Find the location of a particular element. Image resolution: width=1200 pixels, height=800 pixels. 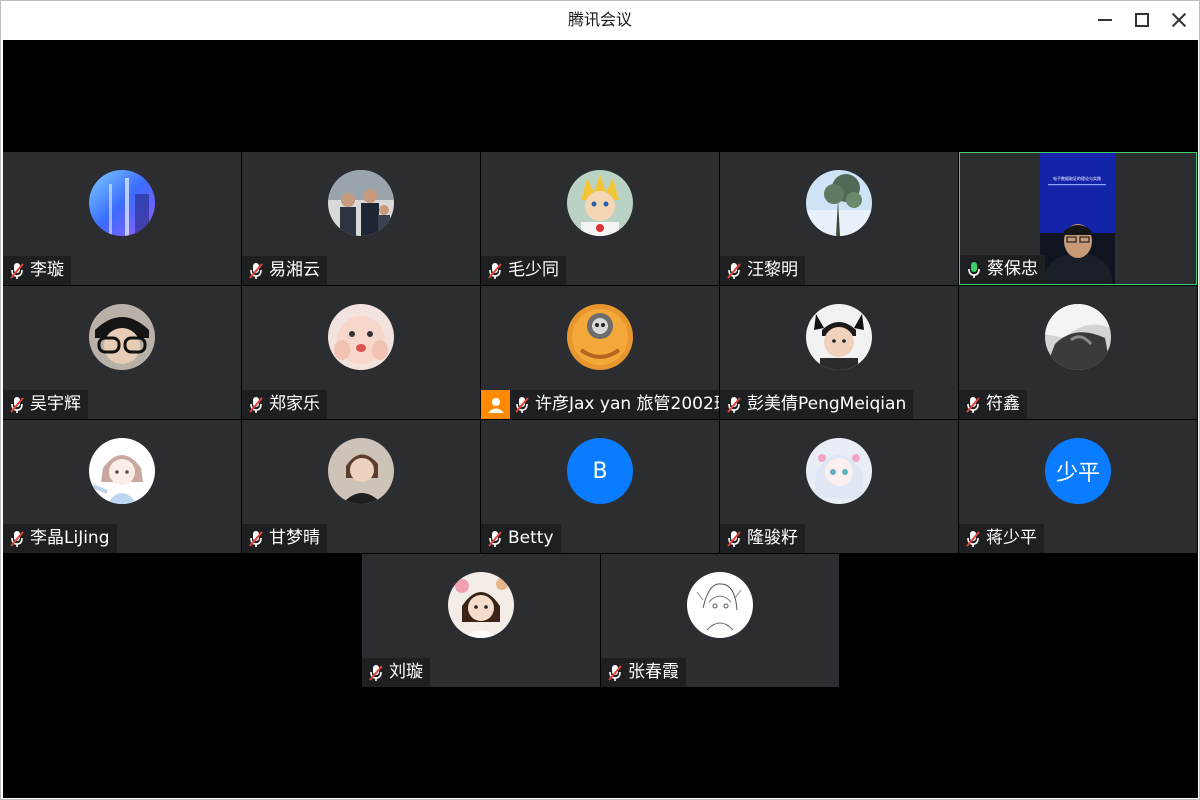

participant-name: 许彦Jax yan 旅管2002班 is located at coordinates (627, 404).